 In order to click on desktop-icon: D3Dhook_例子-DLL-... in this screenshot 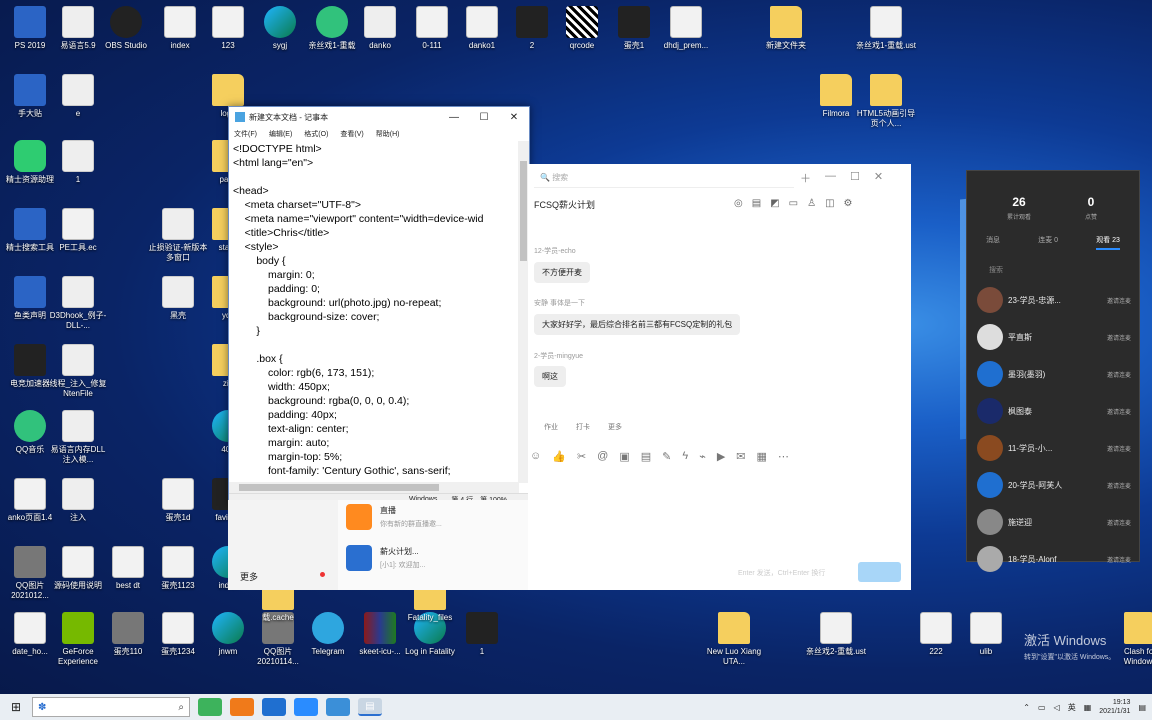, I will do `click(78, 303)`.